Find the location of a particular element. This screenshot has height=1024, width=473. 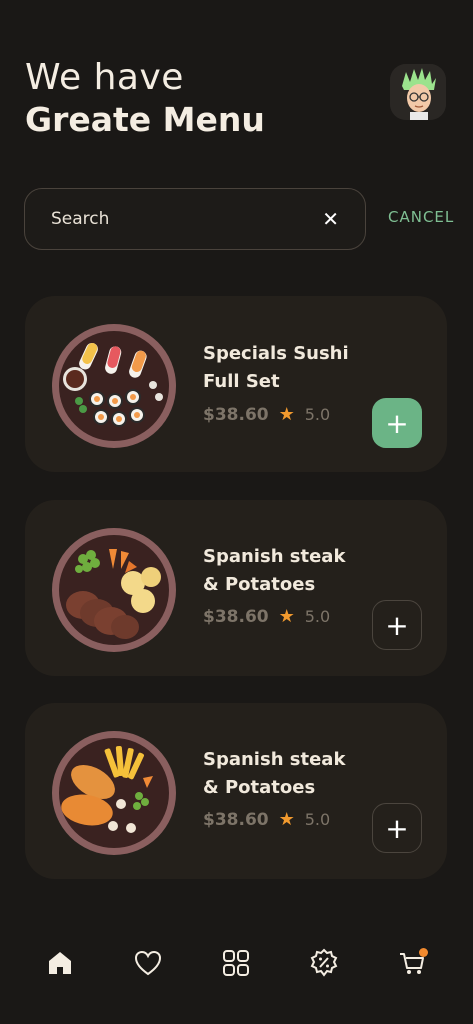

home-icon is located at coordinates (60, 963).